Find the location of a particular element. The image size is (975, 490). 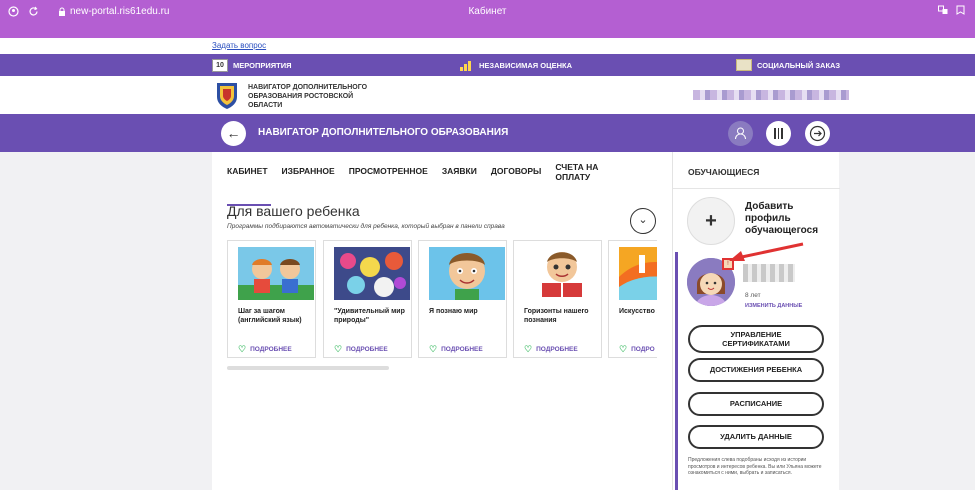

ask-bar: Задать вопрос is located at coordinates (487, 46).